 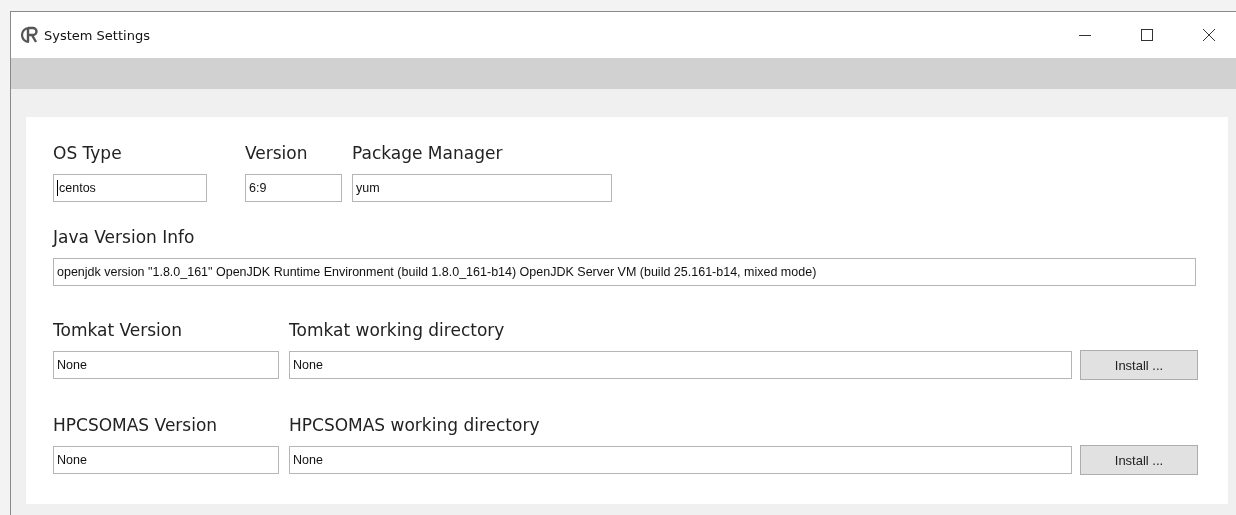 What do you see at coordinates (118, 330) in the screenshot?
I see `field-label: Tomkat Version` at bounding box center [118, 330].